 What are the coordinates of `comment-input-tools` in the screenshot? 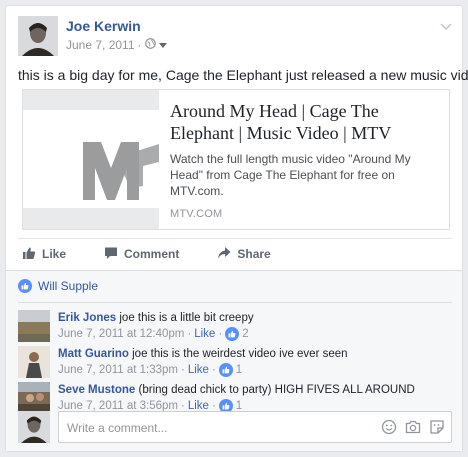 It's located at (413, 428).